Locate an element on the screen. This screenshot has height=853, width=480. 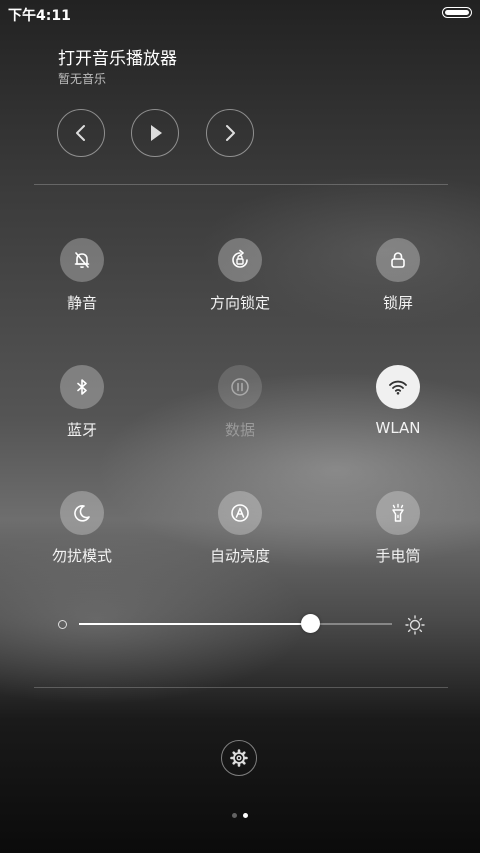
next-track-button is located at coordinates (230, 133).